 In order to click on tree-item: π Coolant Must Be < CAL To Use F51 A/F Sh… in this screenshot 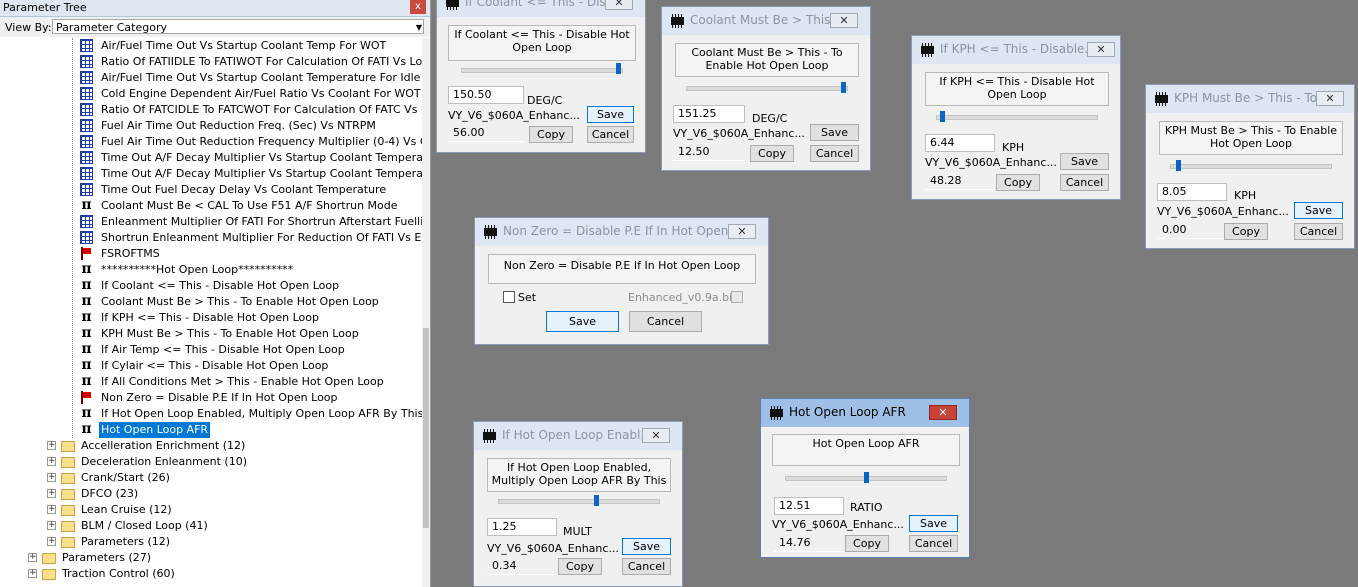, I will do `click(251, 206)`.